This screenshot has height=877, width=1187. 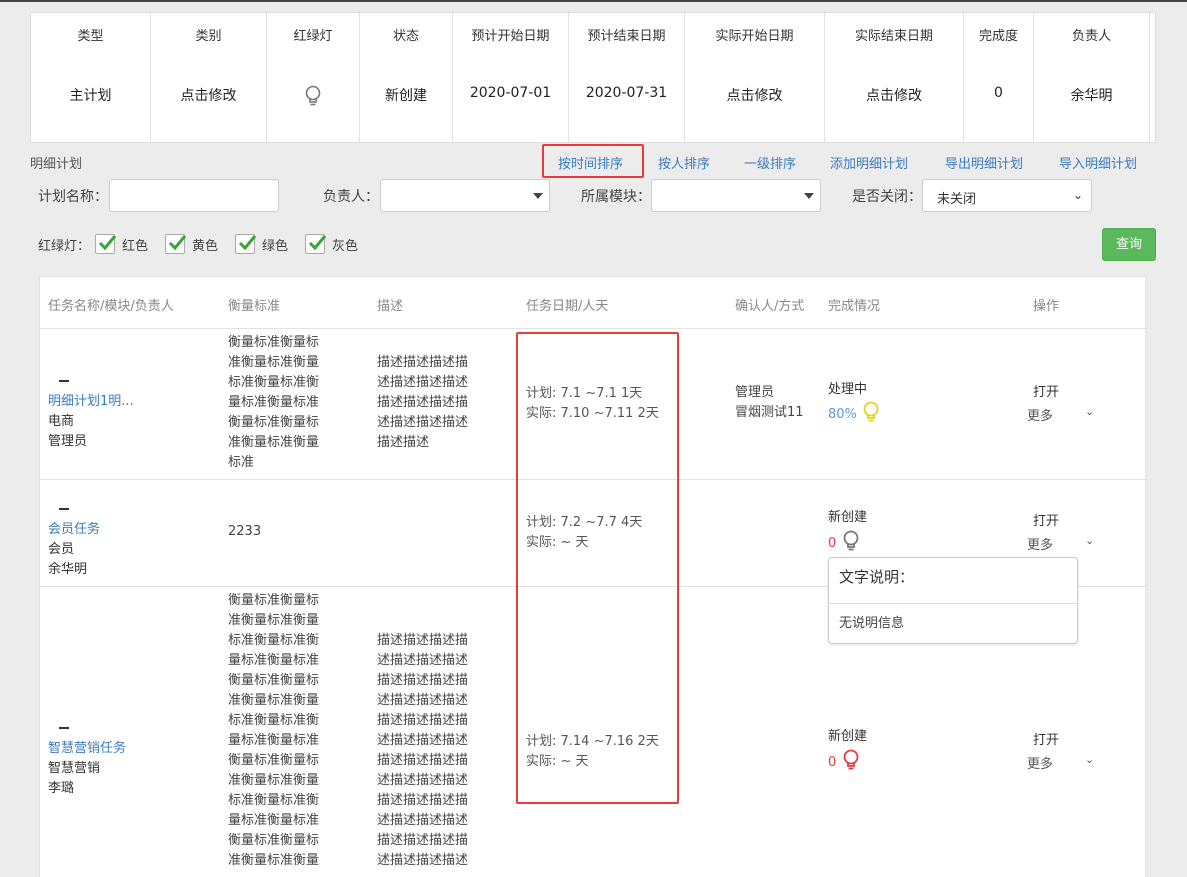 What do you see at coordinates (465, 195) in the screenshot?
I see `owner-select` at bounding box center [465, 195].